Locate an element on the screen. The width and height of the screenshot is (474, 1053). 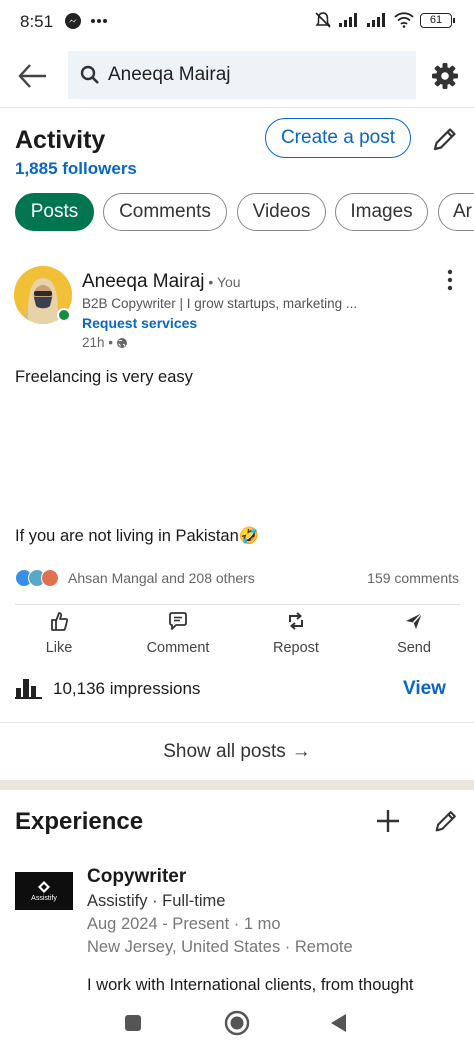
show-all-posts-button: Show all posts → is located at coordinates (237, 751).